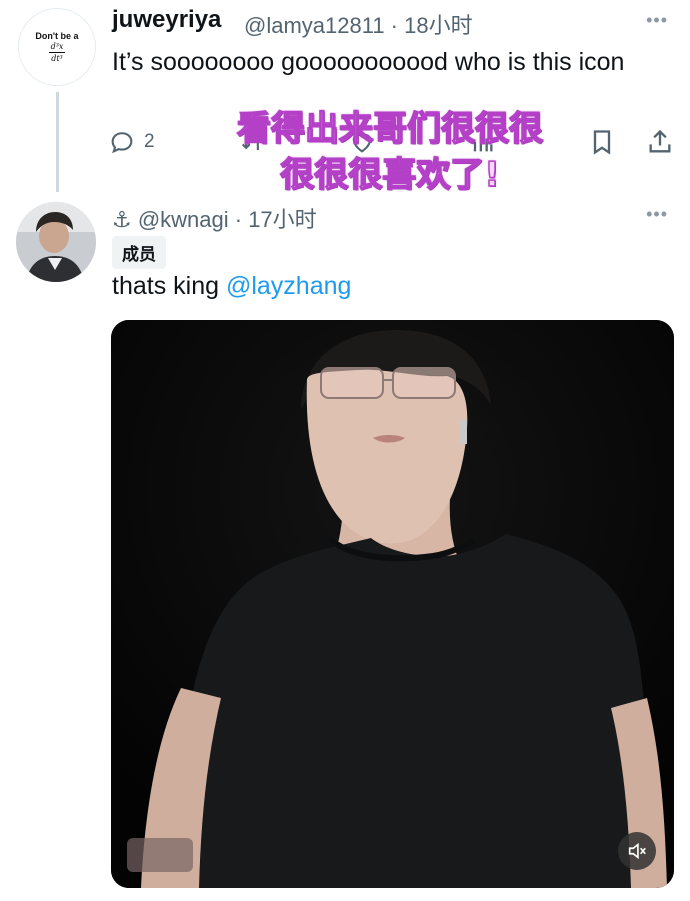 The image size is (690, 901). Describe the element at coordinates (214, 218) in the screenshot. I see `handle-and-time: ⚓ @kwnagi · 17小时` at that location.